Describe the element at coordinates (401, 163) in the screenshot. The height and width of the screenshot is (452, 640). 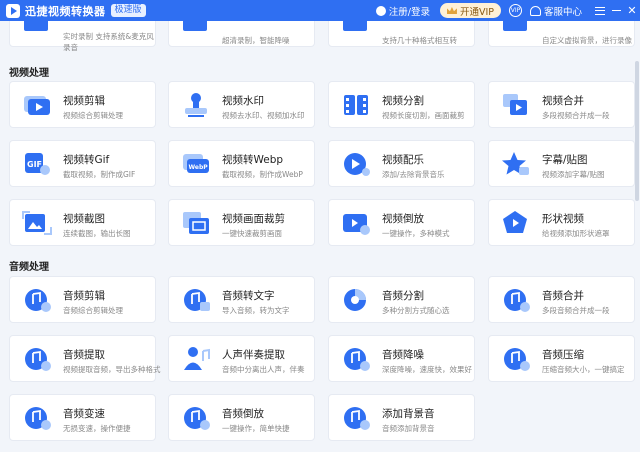
I see `tool-card-video-music: 视频配乐 添加/去除背景音乐` at that location.